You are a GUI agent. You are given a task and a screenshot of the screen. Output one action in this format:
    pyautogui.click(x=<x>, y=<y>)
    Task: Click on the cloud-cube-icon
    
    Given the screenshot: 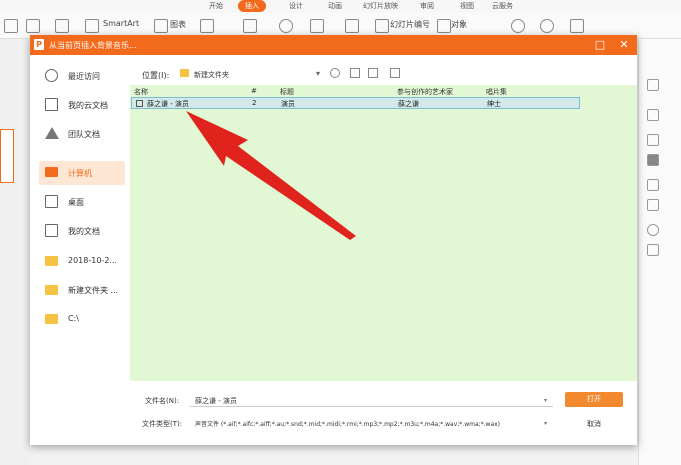 What is the action you would take?
    pyautogui.click(x=51, y=104)
    